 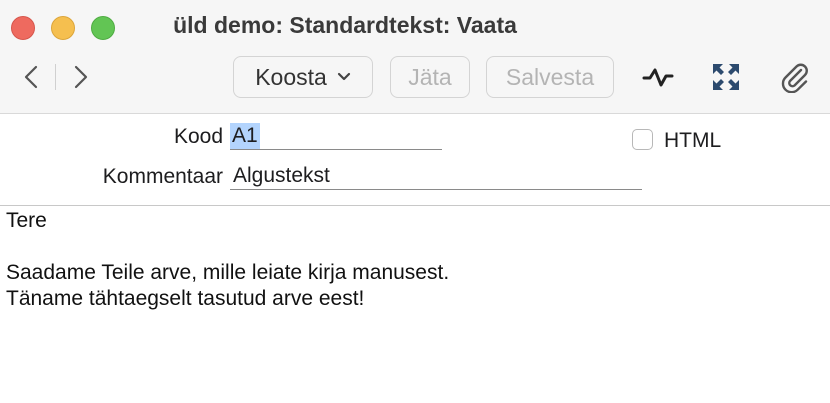 I want to click on activity-button, so click(x=658, y=77).